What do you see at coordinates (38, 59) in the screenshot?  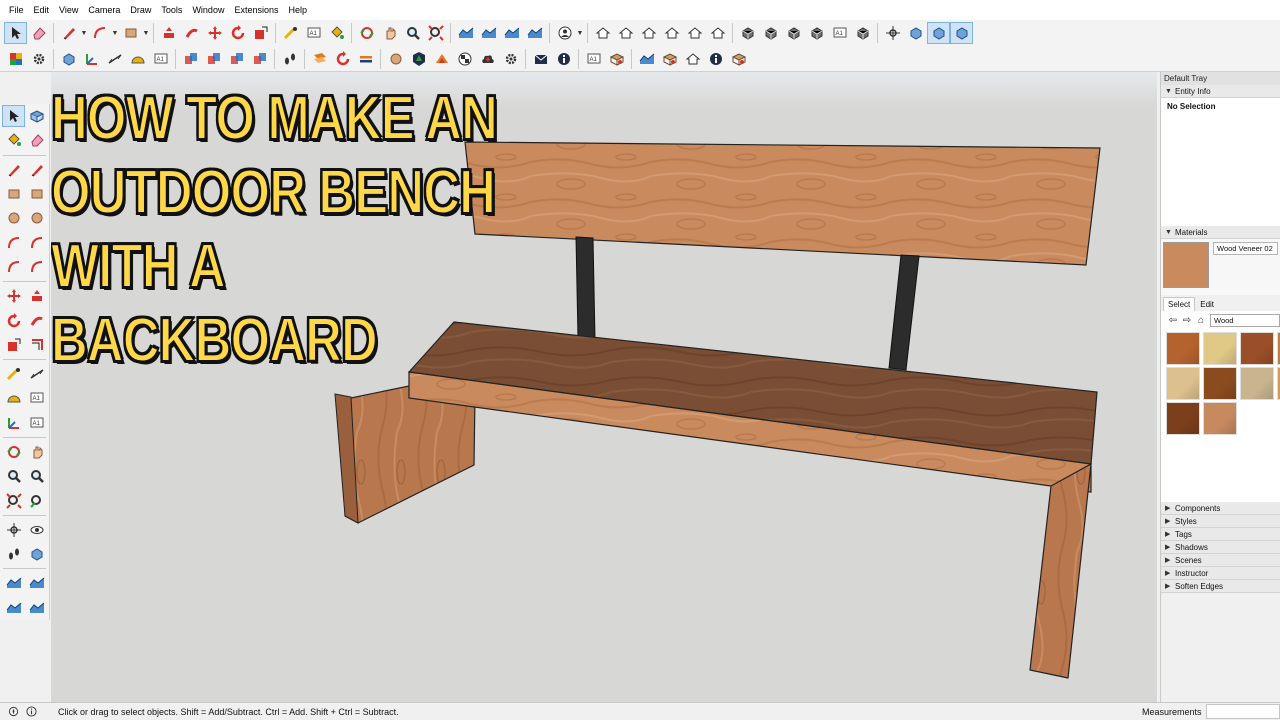 I see `settings-gear-button` at bounding box center [38, 59].